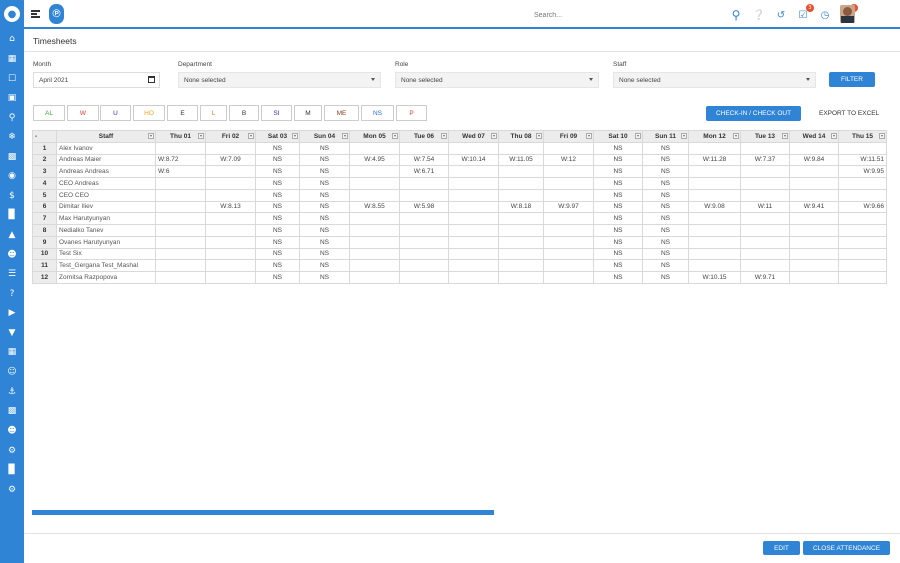 The width and height of the screenshot is (900, 563). What do you see at coordinates (149, 113) in the screenshot?
I see `legend-ho: HO` at bounding box center [149, 113].